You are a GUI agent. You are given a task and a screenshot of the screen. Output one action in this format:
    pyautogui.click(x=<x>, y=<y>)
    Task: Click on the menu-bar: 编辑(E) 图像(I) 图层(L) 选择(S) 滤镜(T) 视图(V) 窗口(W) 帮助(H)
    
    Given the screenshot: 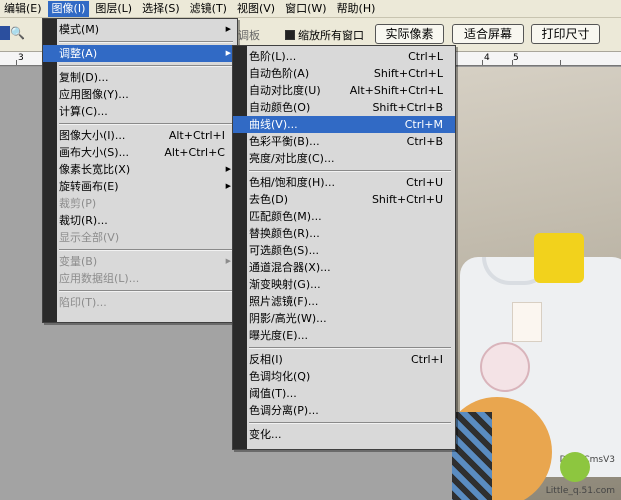 What is the action you would take?
    pyautogui.click(x=310, y=9)
    